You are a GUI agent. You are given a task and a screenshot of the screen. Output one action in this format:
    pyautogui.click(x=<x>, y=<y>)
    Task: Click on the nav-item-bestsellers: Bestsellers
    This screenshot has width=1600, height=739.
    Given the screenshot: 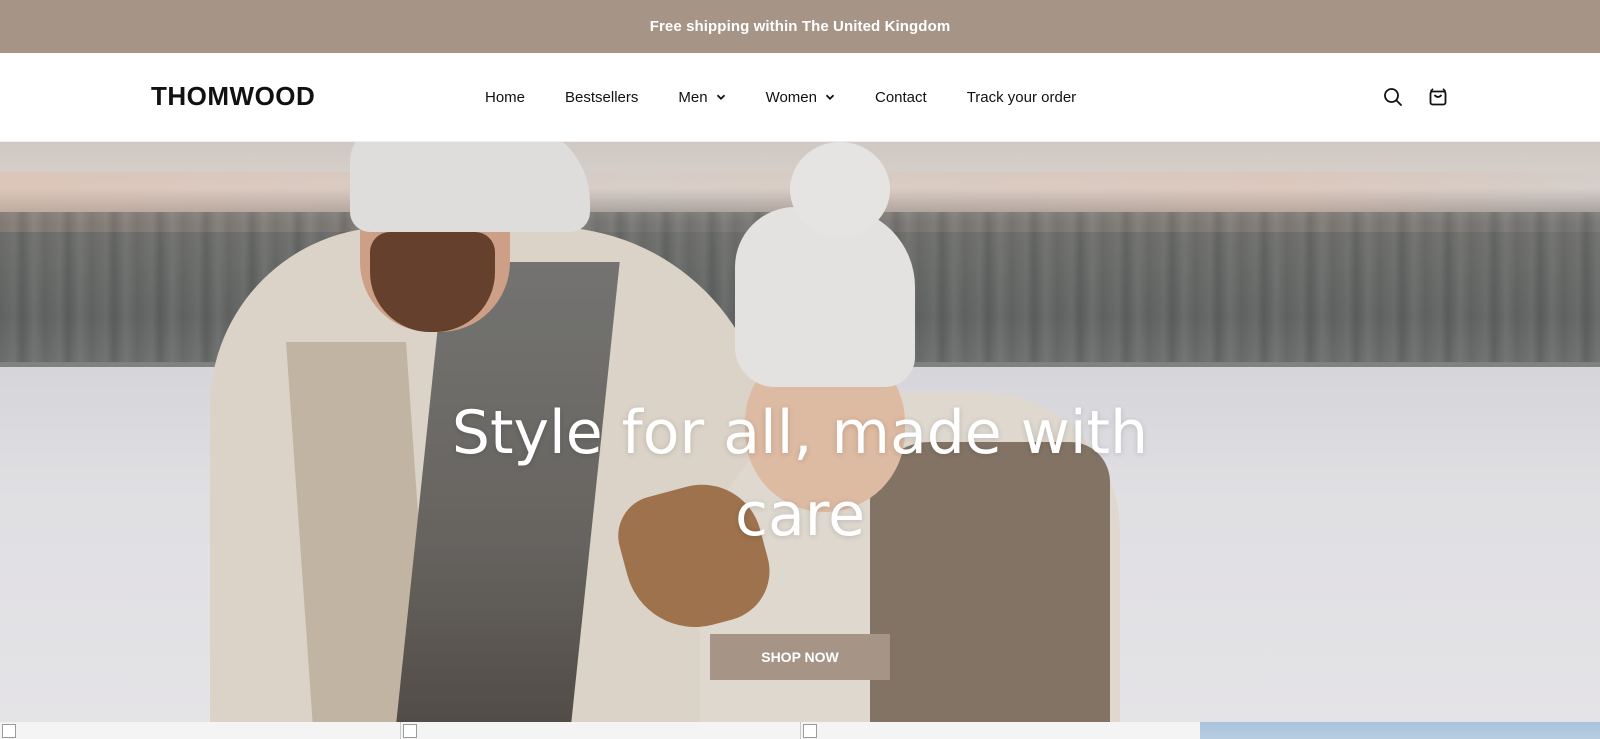 What is the action you would take?
    pyautogui.click(x=601, y=97)
    